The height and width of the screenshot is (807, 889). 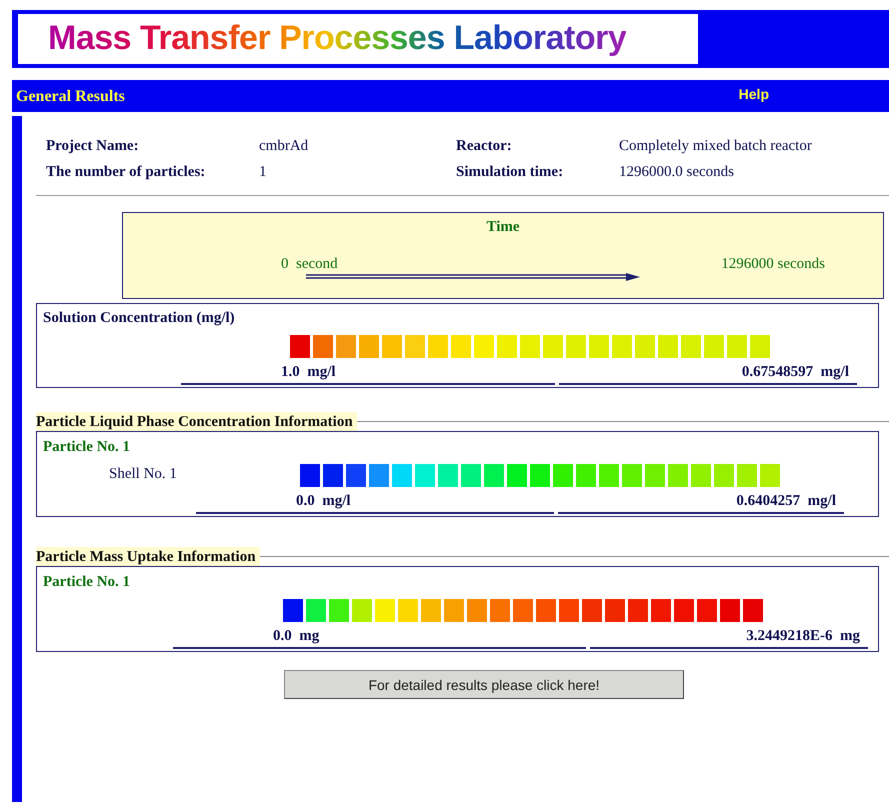 What do you see at coordinates (309, 264) in the screenshot?
I see `time-start: 0 second` at bounding box center [309, 264].